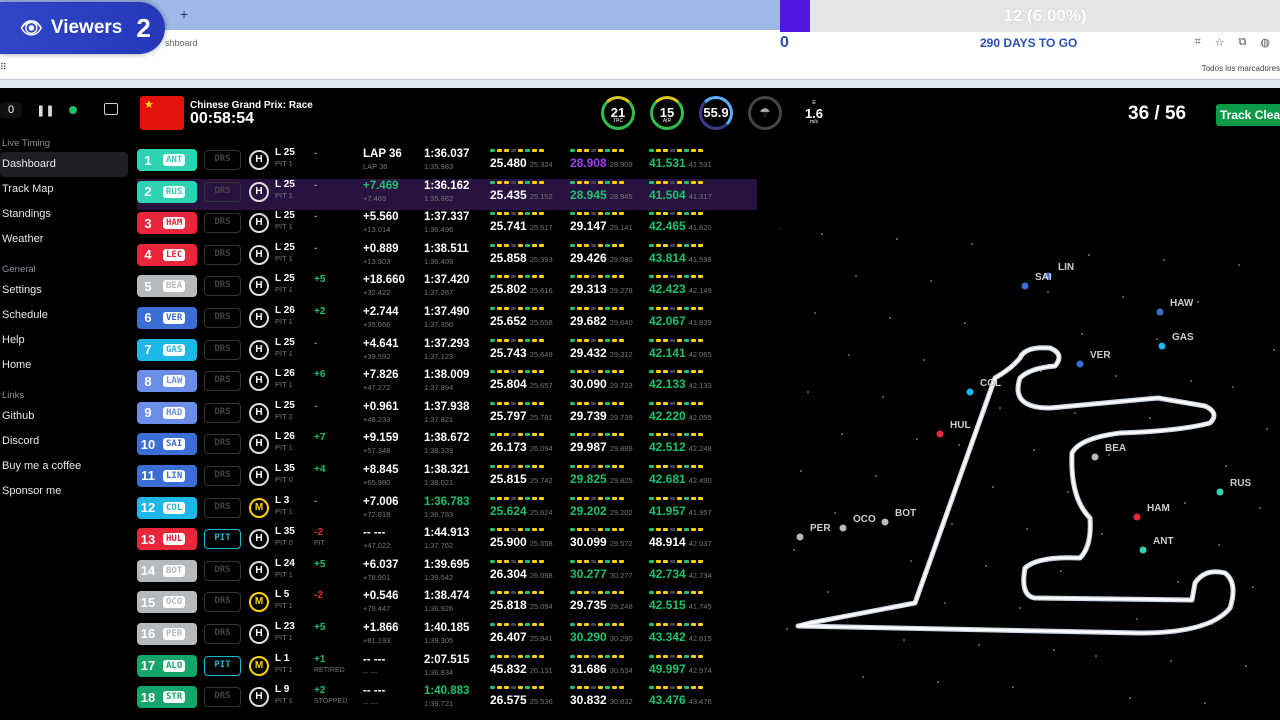  What do you see at coordinates (65, 365) in the screenshot?
I see `sidebar-item-home: Home` at bounding box center [65, 365].